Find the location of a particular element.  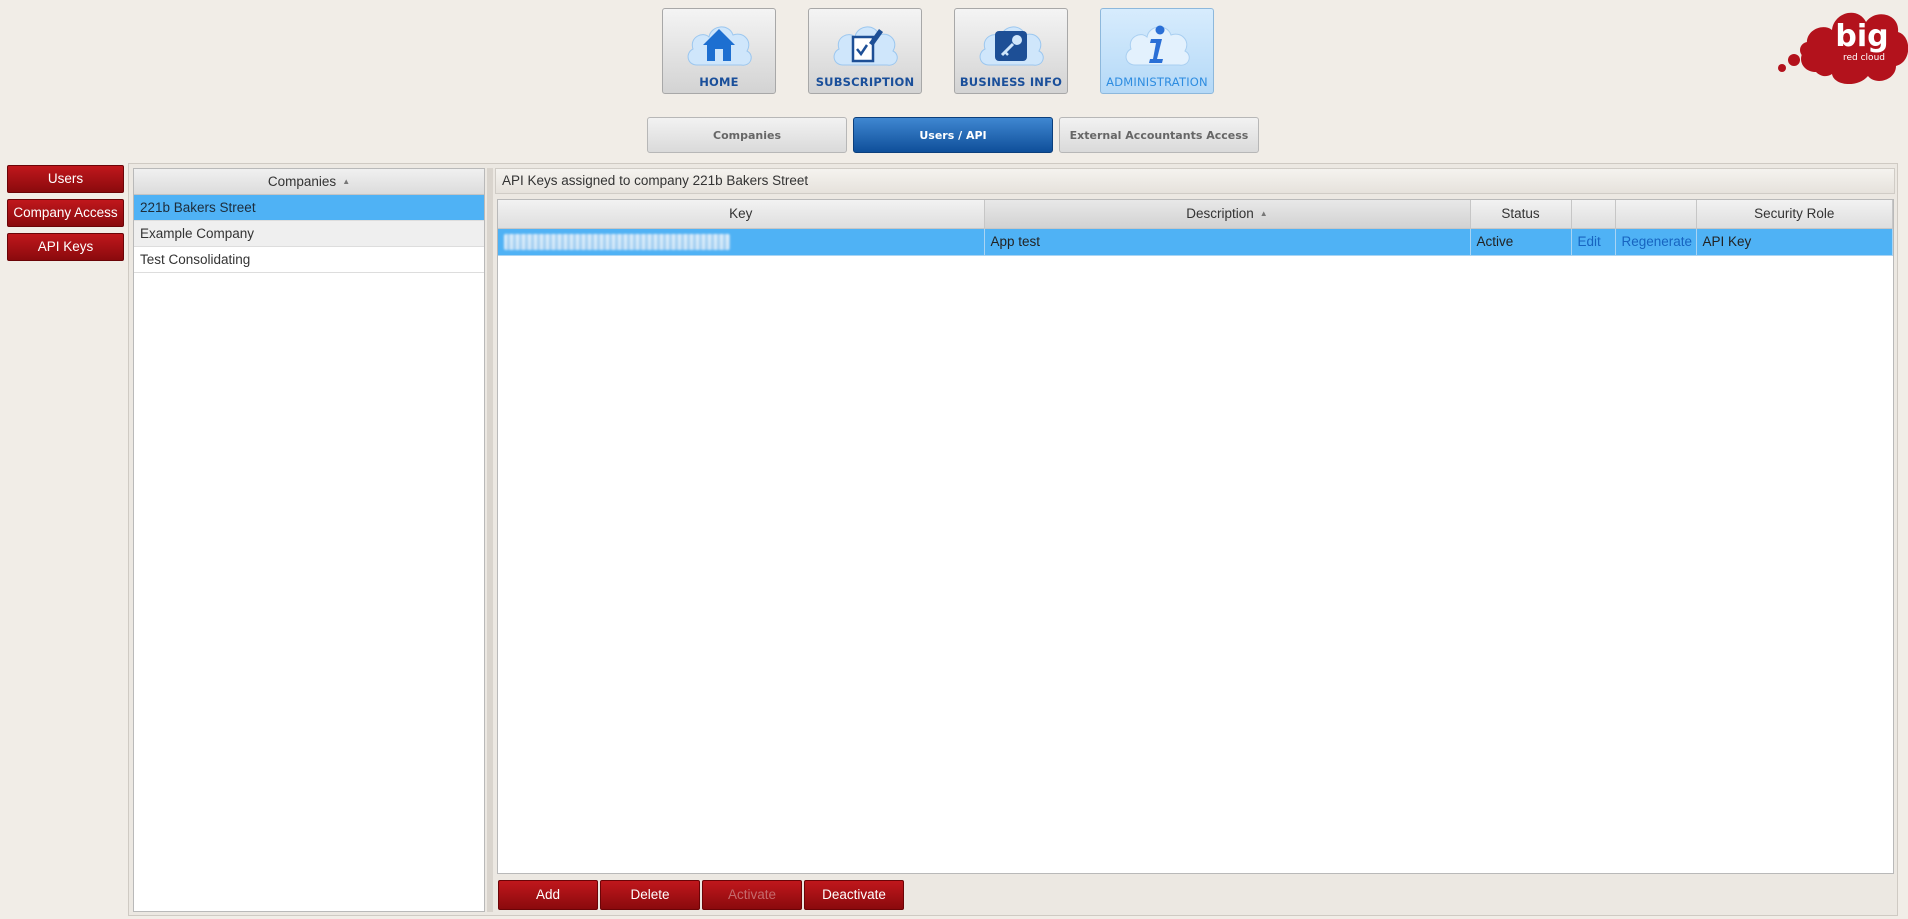

companies-header-label: Companies is located at coordinates (302, 181).